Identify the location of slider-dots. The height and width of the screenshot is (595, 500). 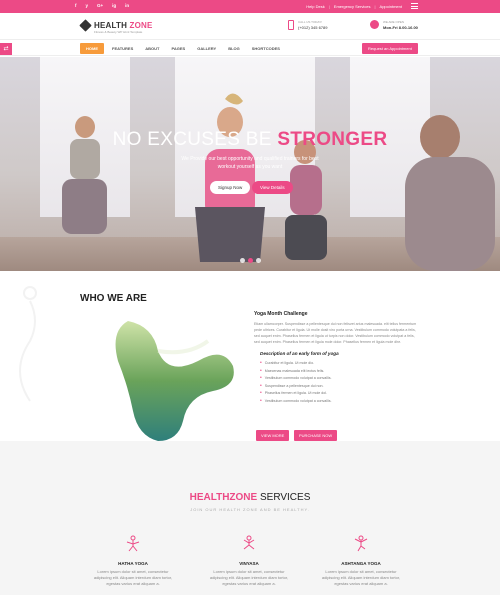
(250, 260).